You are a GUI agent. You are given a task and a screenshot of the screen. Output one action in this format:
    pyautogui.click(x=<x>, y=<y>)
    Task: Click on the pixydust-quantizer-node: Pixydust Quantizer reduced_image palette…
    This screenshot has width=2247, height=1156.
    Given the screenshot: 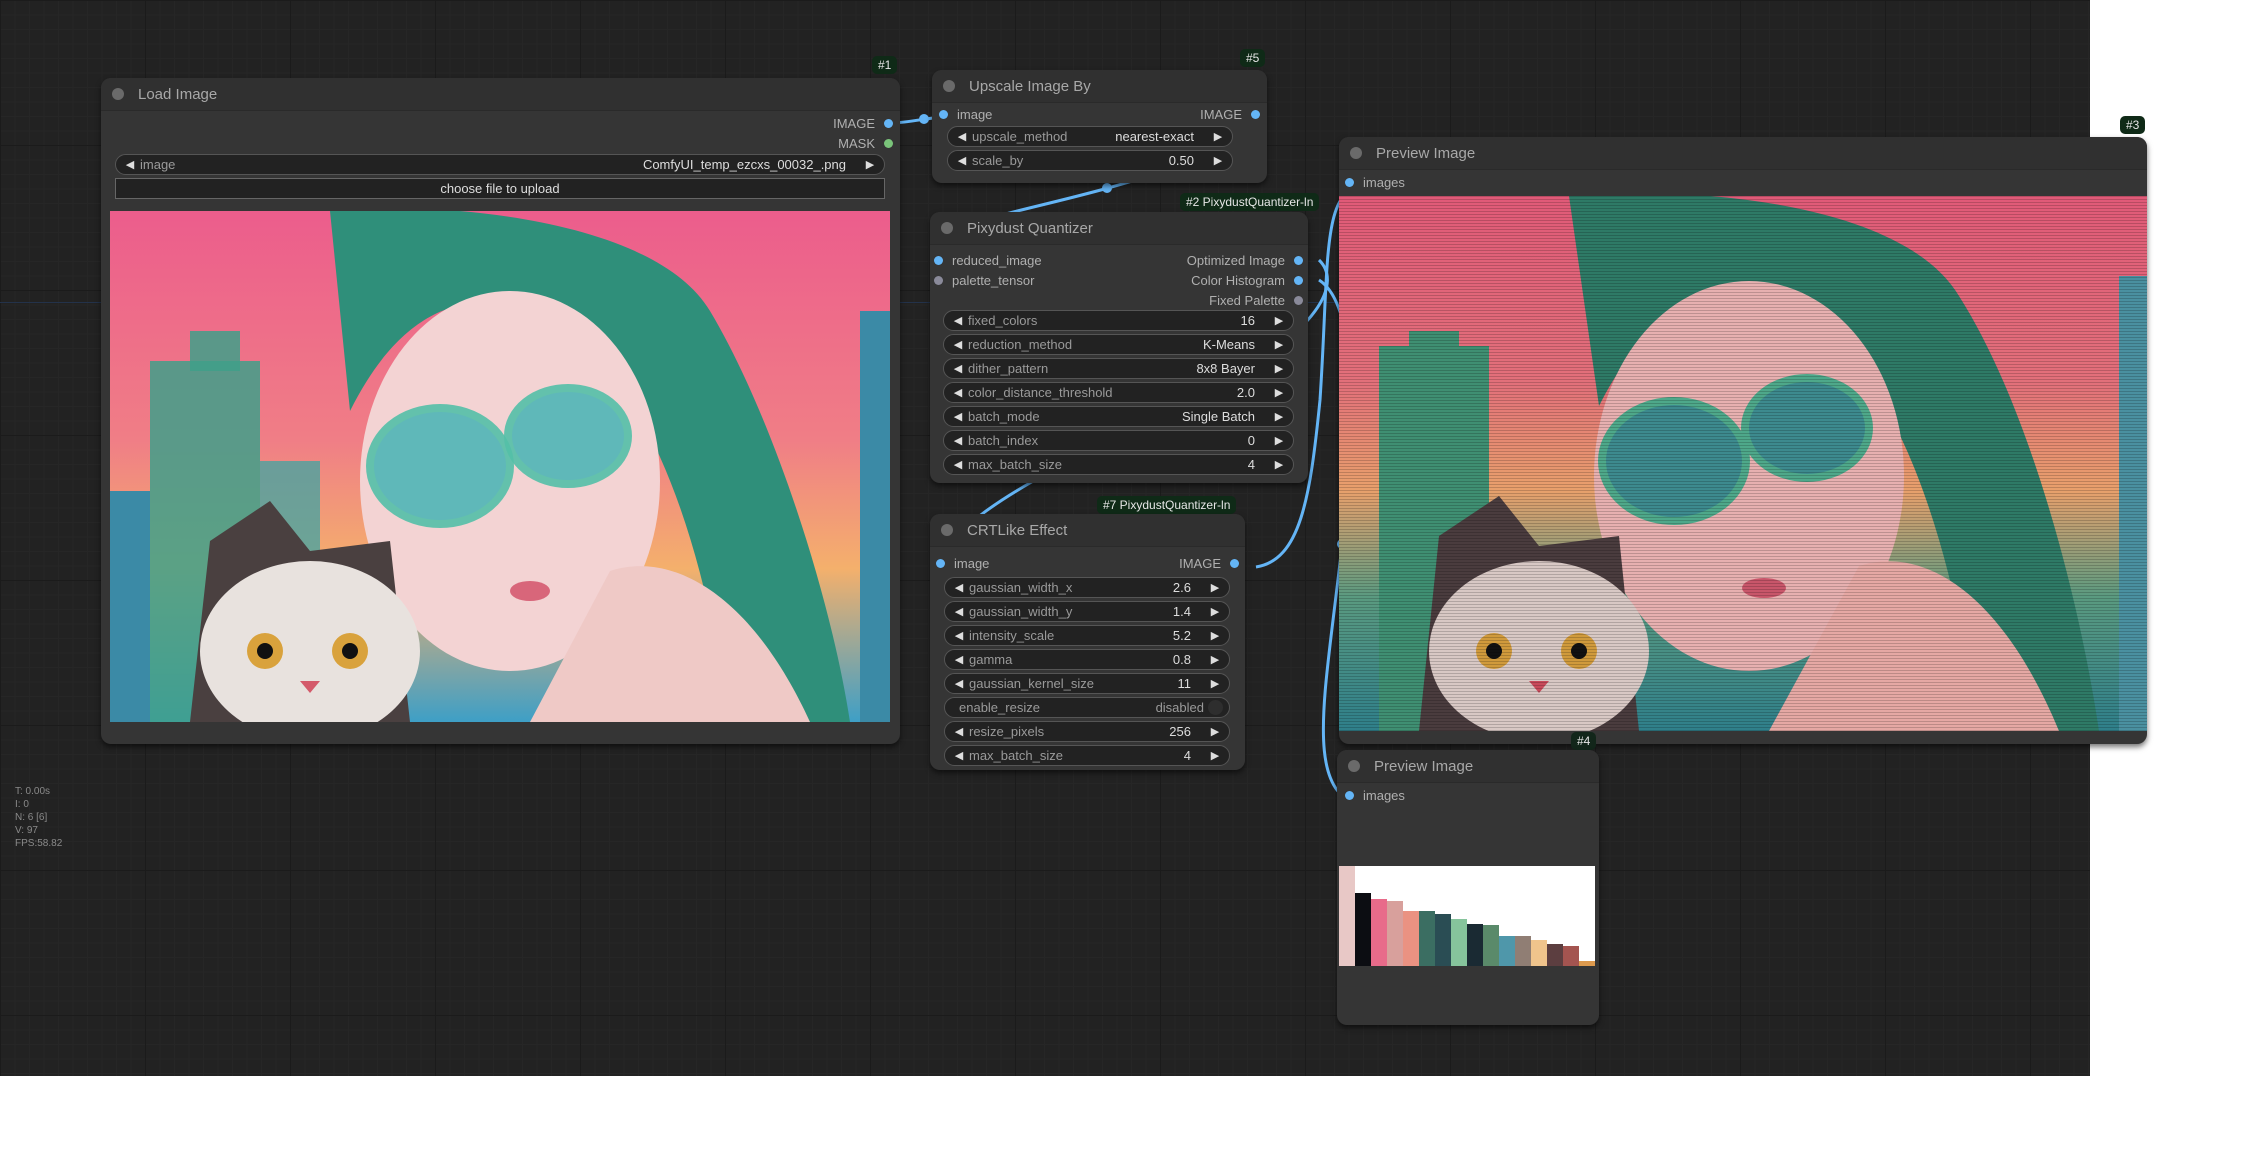 What is the action you would take?
    pyautogui.click(x=1119, y=347)
    